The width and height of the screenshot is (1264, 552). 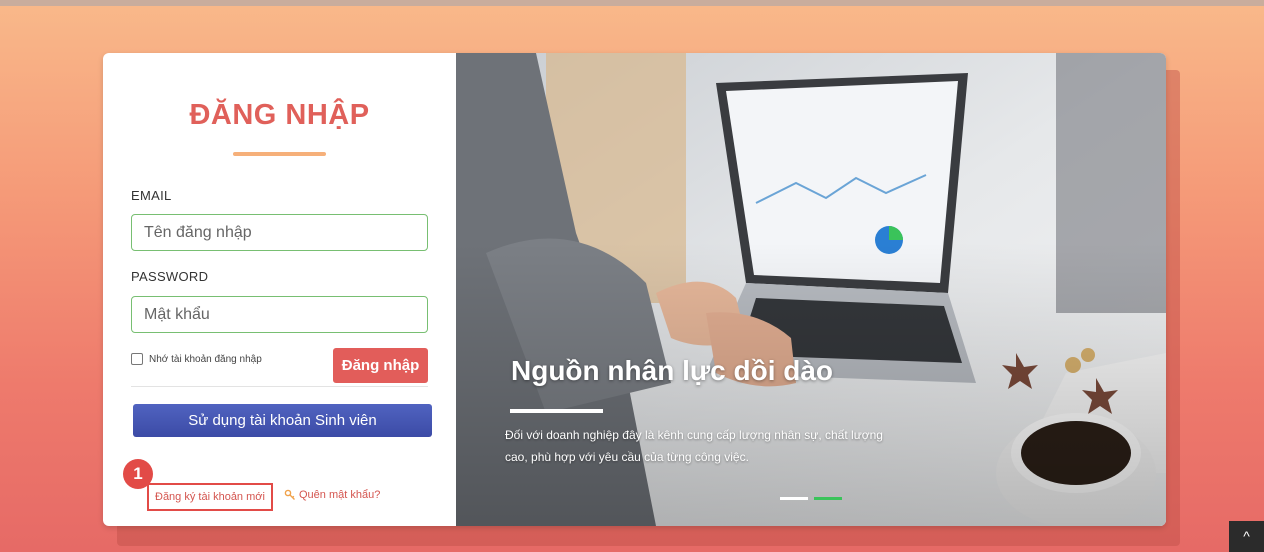 I want to click on remember-checkbox, so click(x=137, y=359).